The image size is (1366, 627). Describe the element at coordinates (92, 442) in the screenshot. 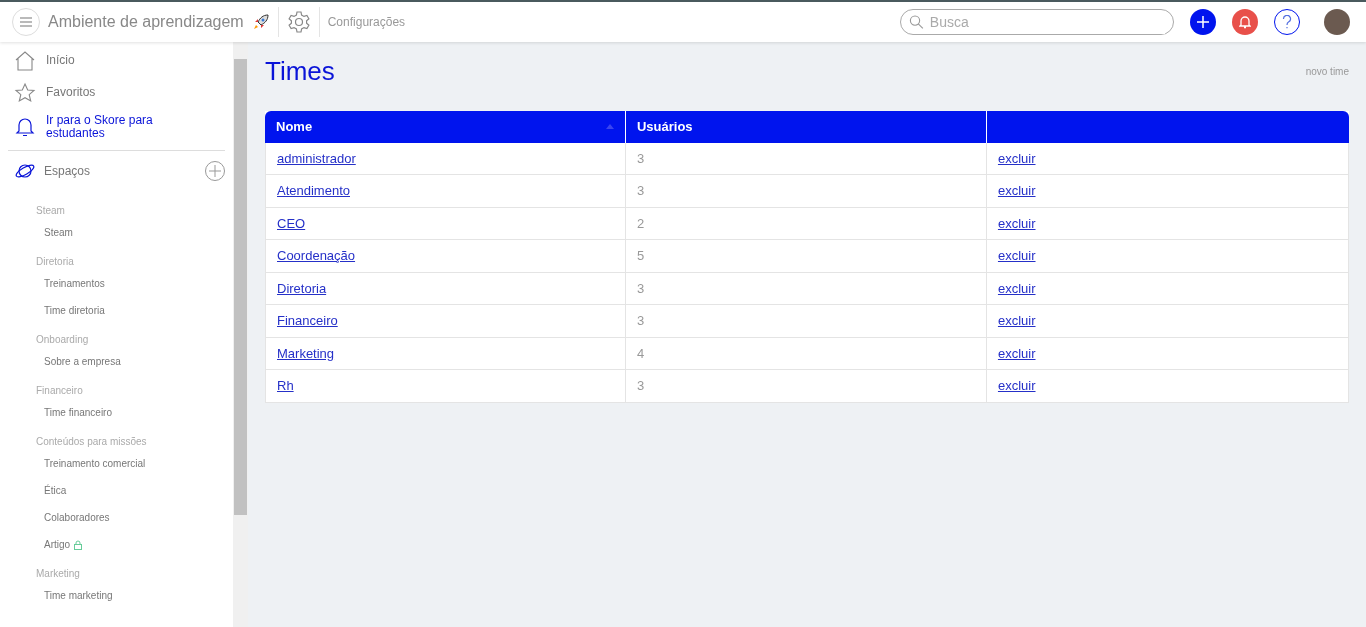

I see `group-title: Conteúdos para missões` at that location.